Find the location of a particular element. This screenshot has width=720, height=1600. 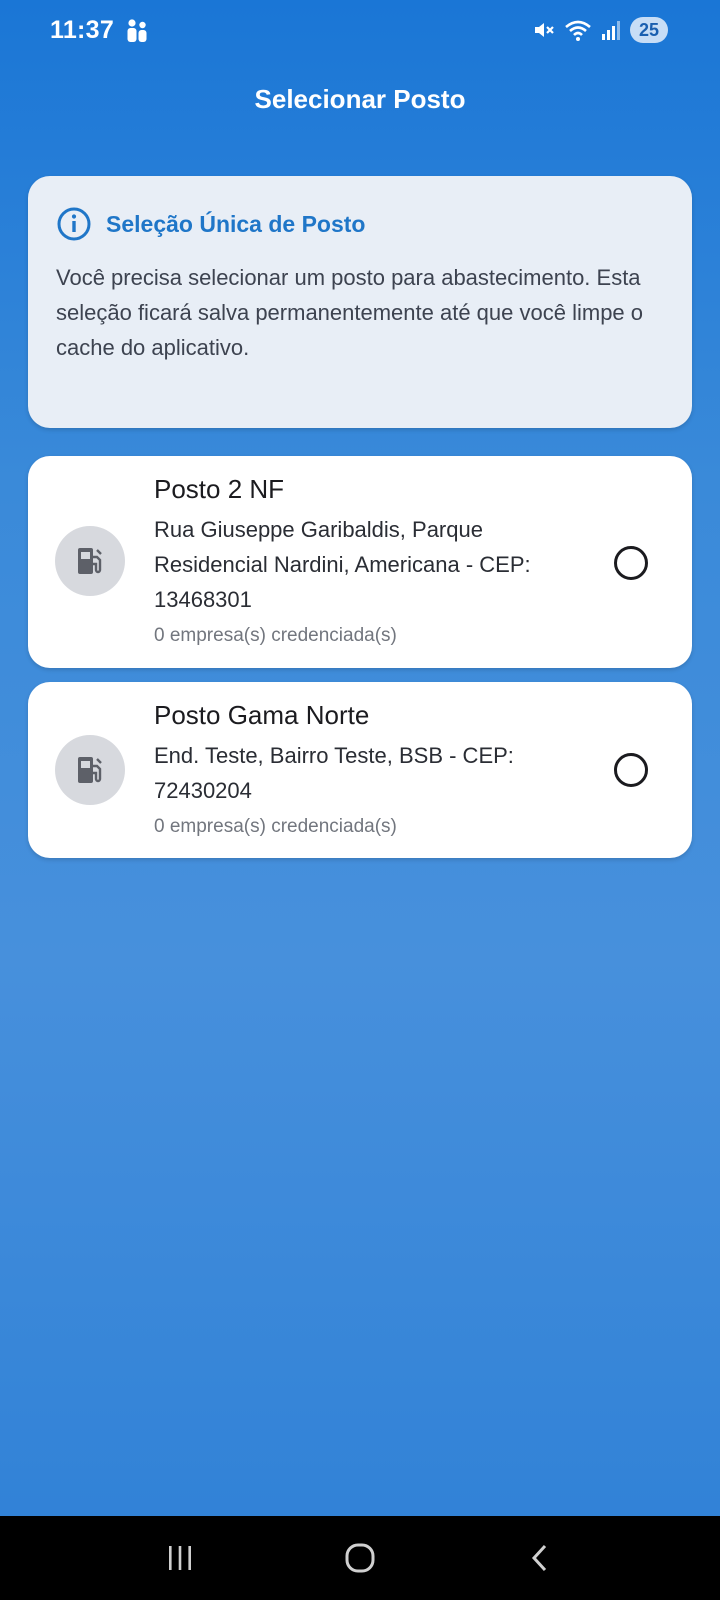

status-bar: 11:37 25 is located at coordinates (360, 32).